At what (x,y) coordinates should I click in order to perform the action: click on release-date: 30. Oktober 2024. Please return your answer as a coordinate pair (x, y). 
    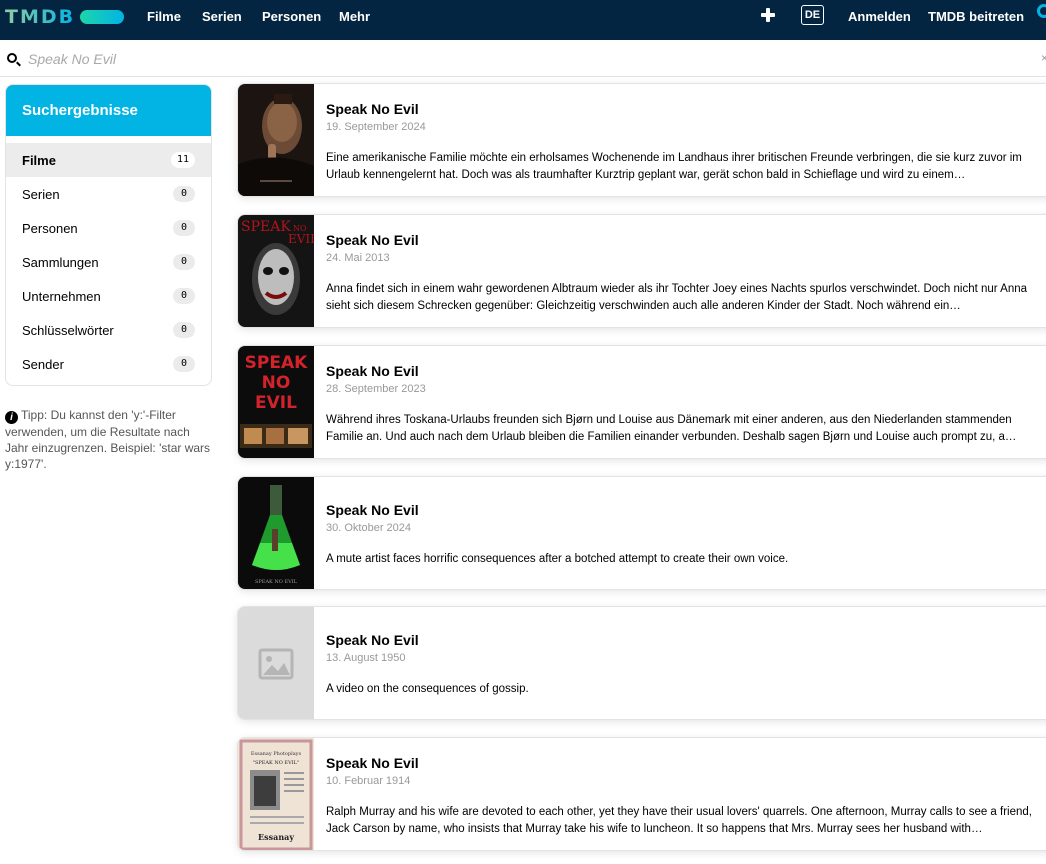
    Looking at the image, I should click on (369, 528).